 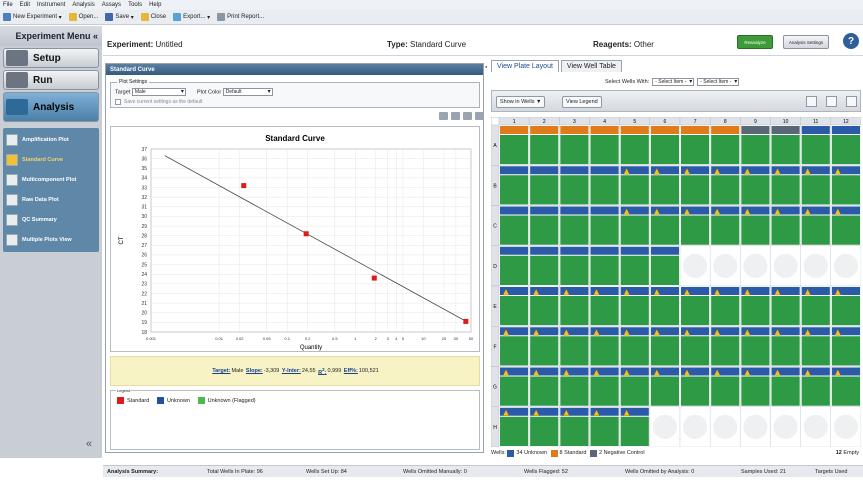 I want to click on menu-analysis: Analysis, so click(x=83, y=5).